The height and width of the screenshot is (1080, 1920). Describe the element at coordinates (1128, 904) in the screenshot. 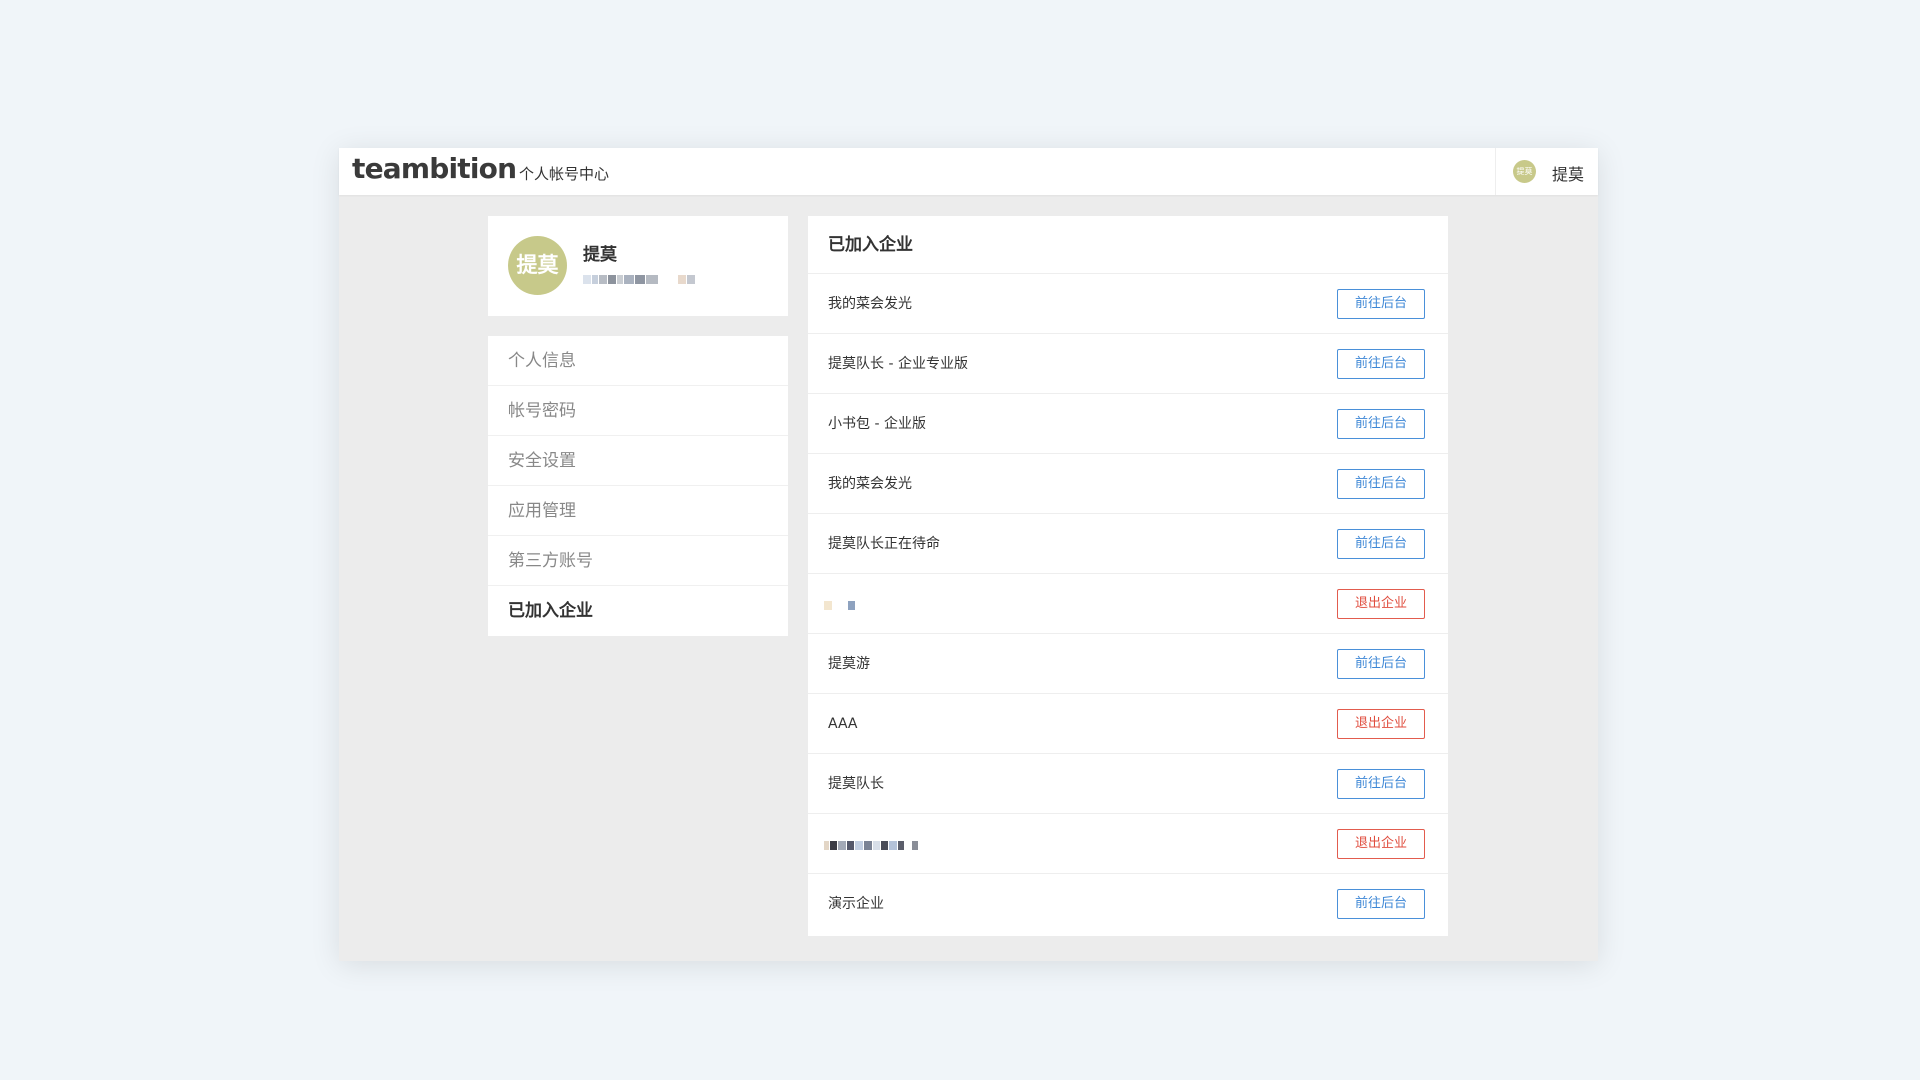

I see `list-item: 演示企业 前往后台` at that location.